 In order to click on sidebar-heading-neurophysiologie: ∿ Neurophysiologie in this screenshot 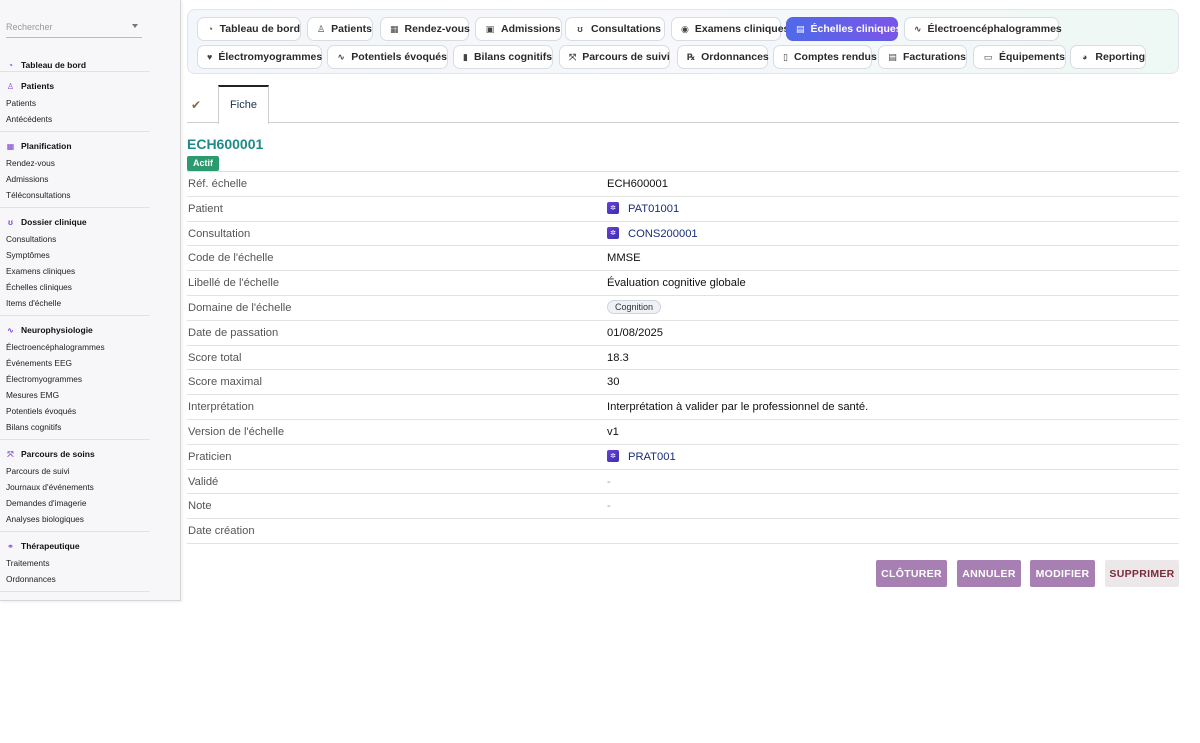, I will do `click(75, 330)`.